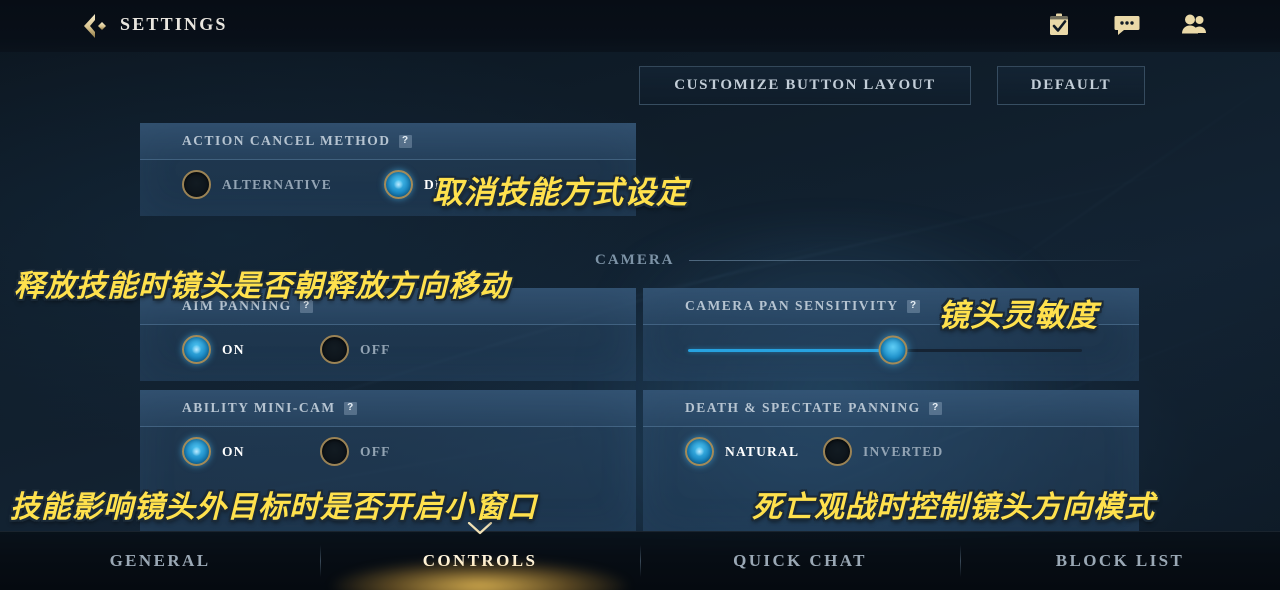  What do you see at coordinates (762, 451) in the screenshot?
I see `radio-label: NATURAL` at bounding box center [762, 451].